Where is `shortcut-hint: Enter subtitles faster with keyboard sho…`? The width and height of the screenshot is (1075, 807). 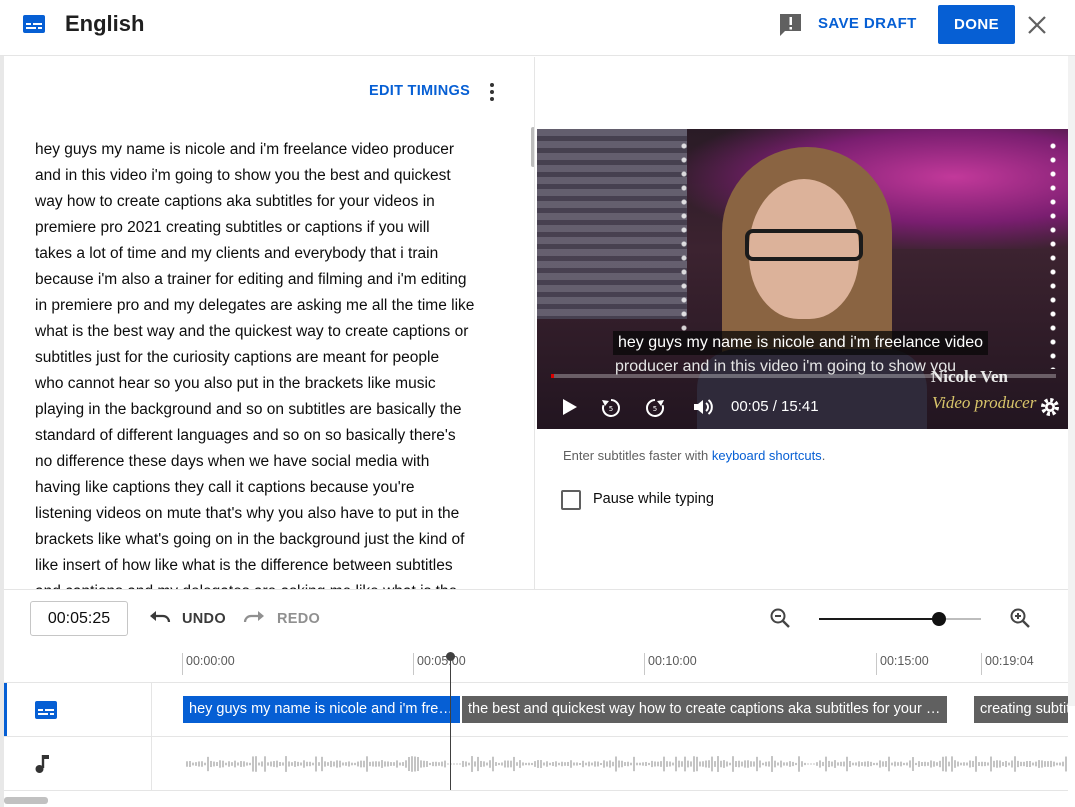
shortcut-hint: Enter subtitles faster with keyboard sho… is located at coordinates (694, 455).